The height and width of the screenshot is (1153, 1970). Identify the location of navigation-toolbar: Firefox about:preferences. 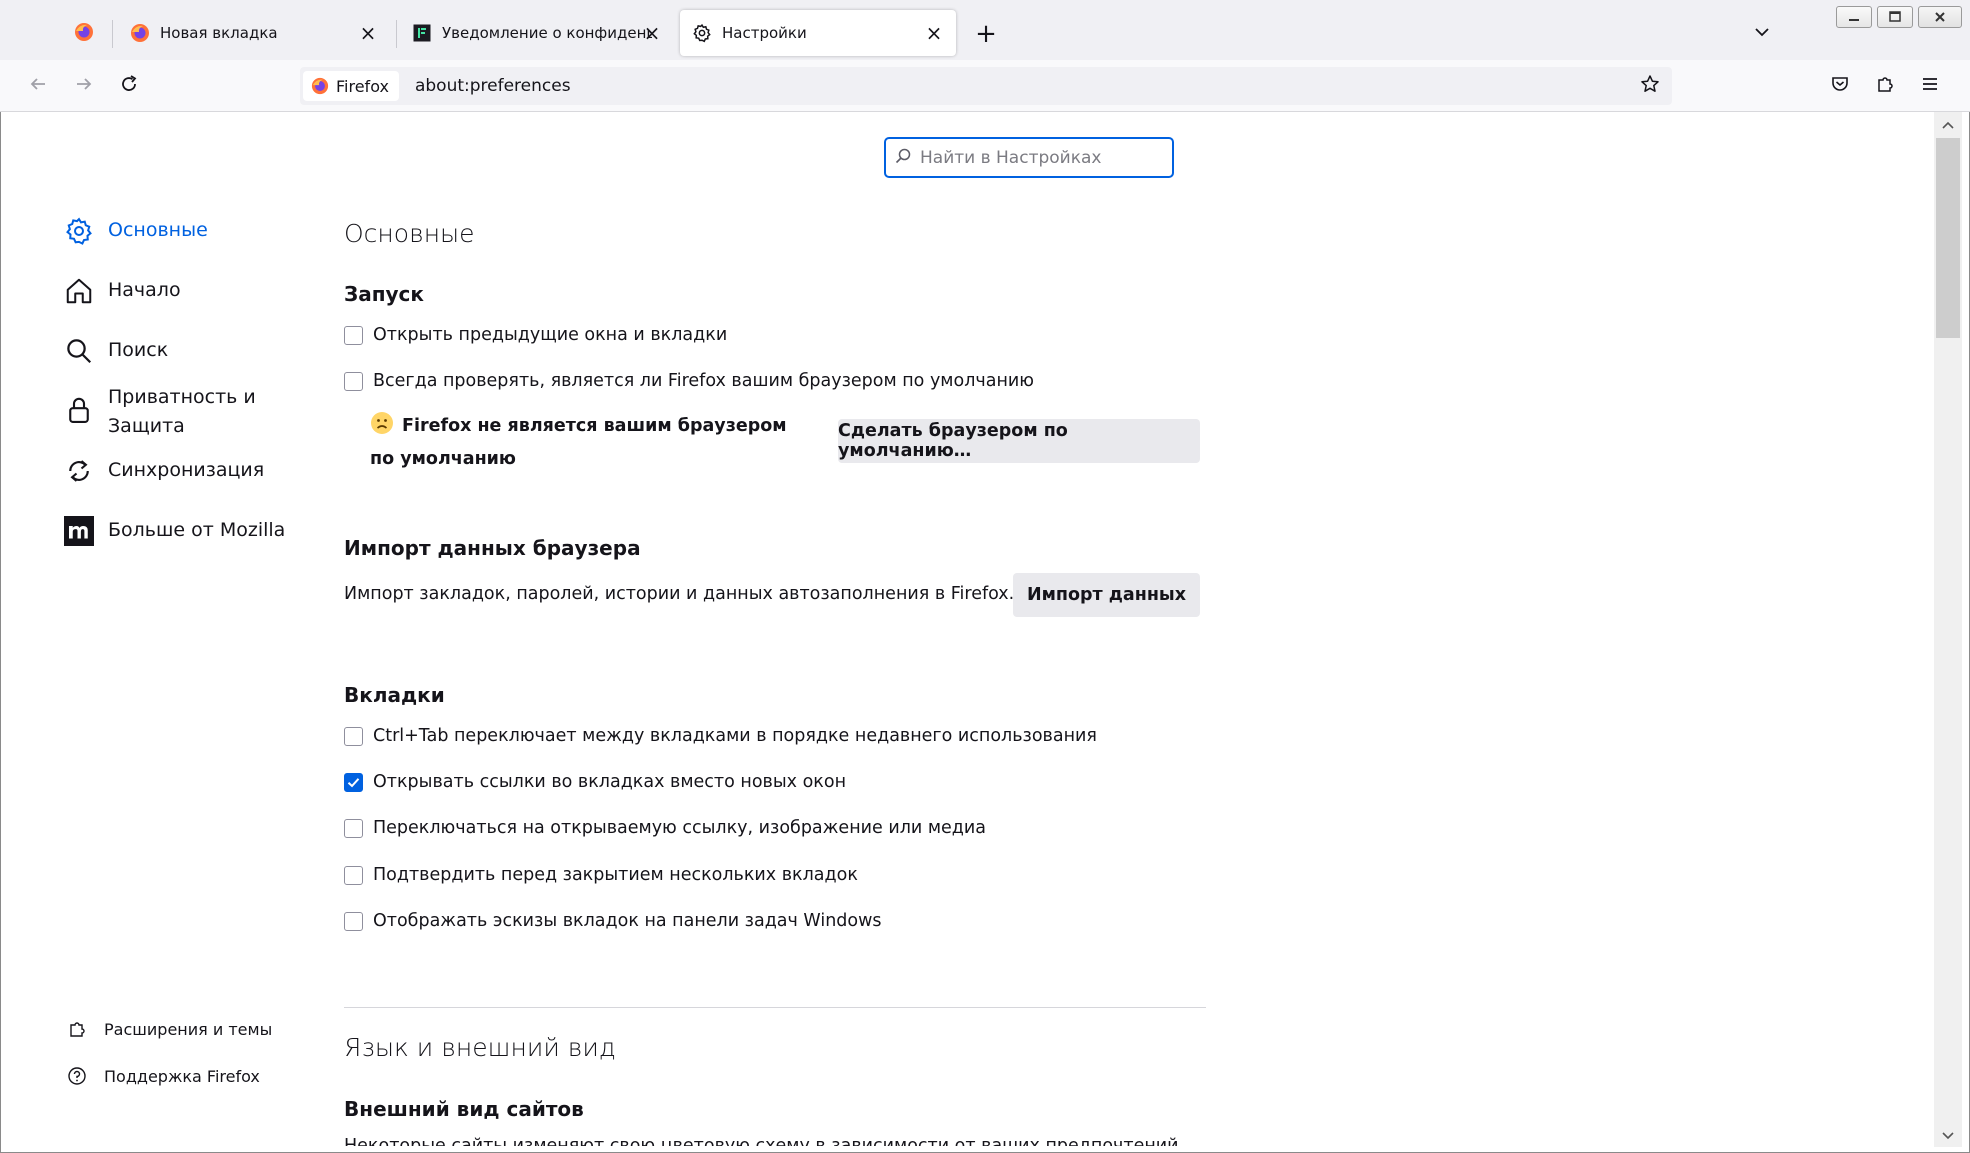
(985, 86).